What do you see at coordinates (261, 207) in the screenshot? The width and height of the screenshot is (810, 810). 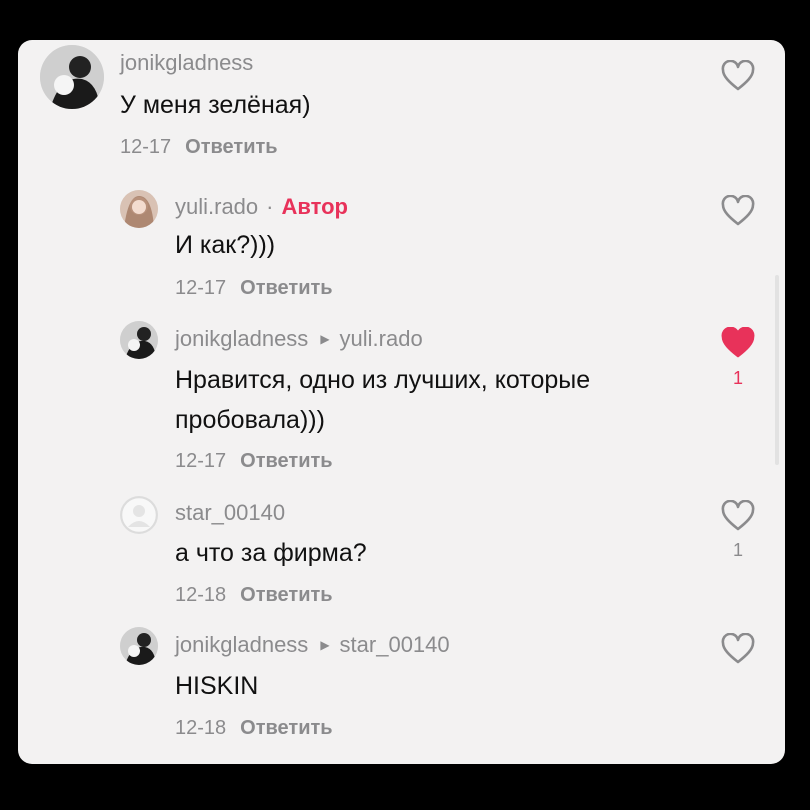 I see `comment-meta: yuli.rado · Автор` at bounding box center [261, 207].